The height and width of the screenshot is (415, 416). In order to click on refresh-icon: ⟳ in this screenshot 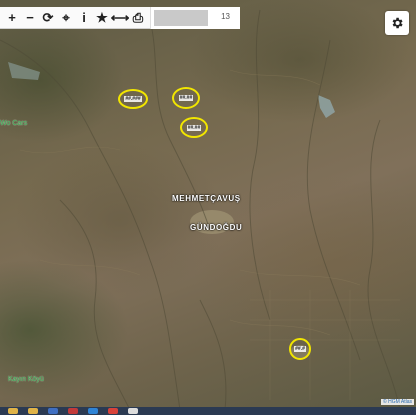, I will do `click(48, 17)`.